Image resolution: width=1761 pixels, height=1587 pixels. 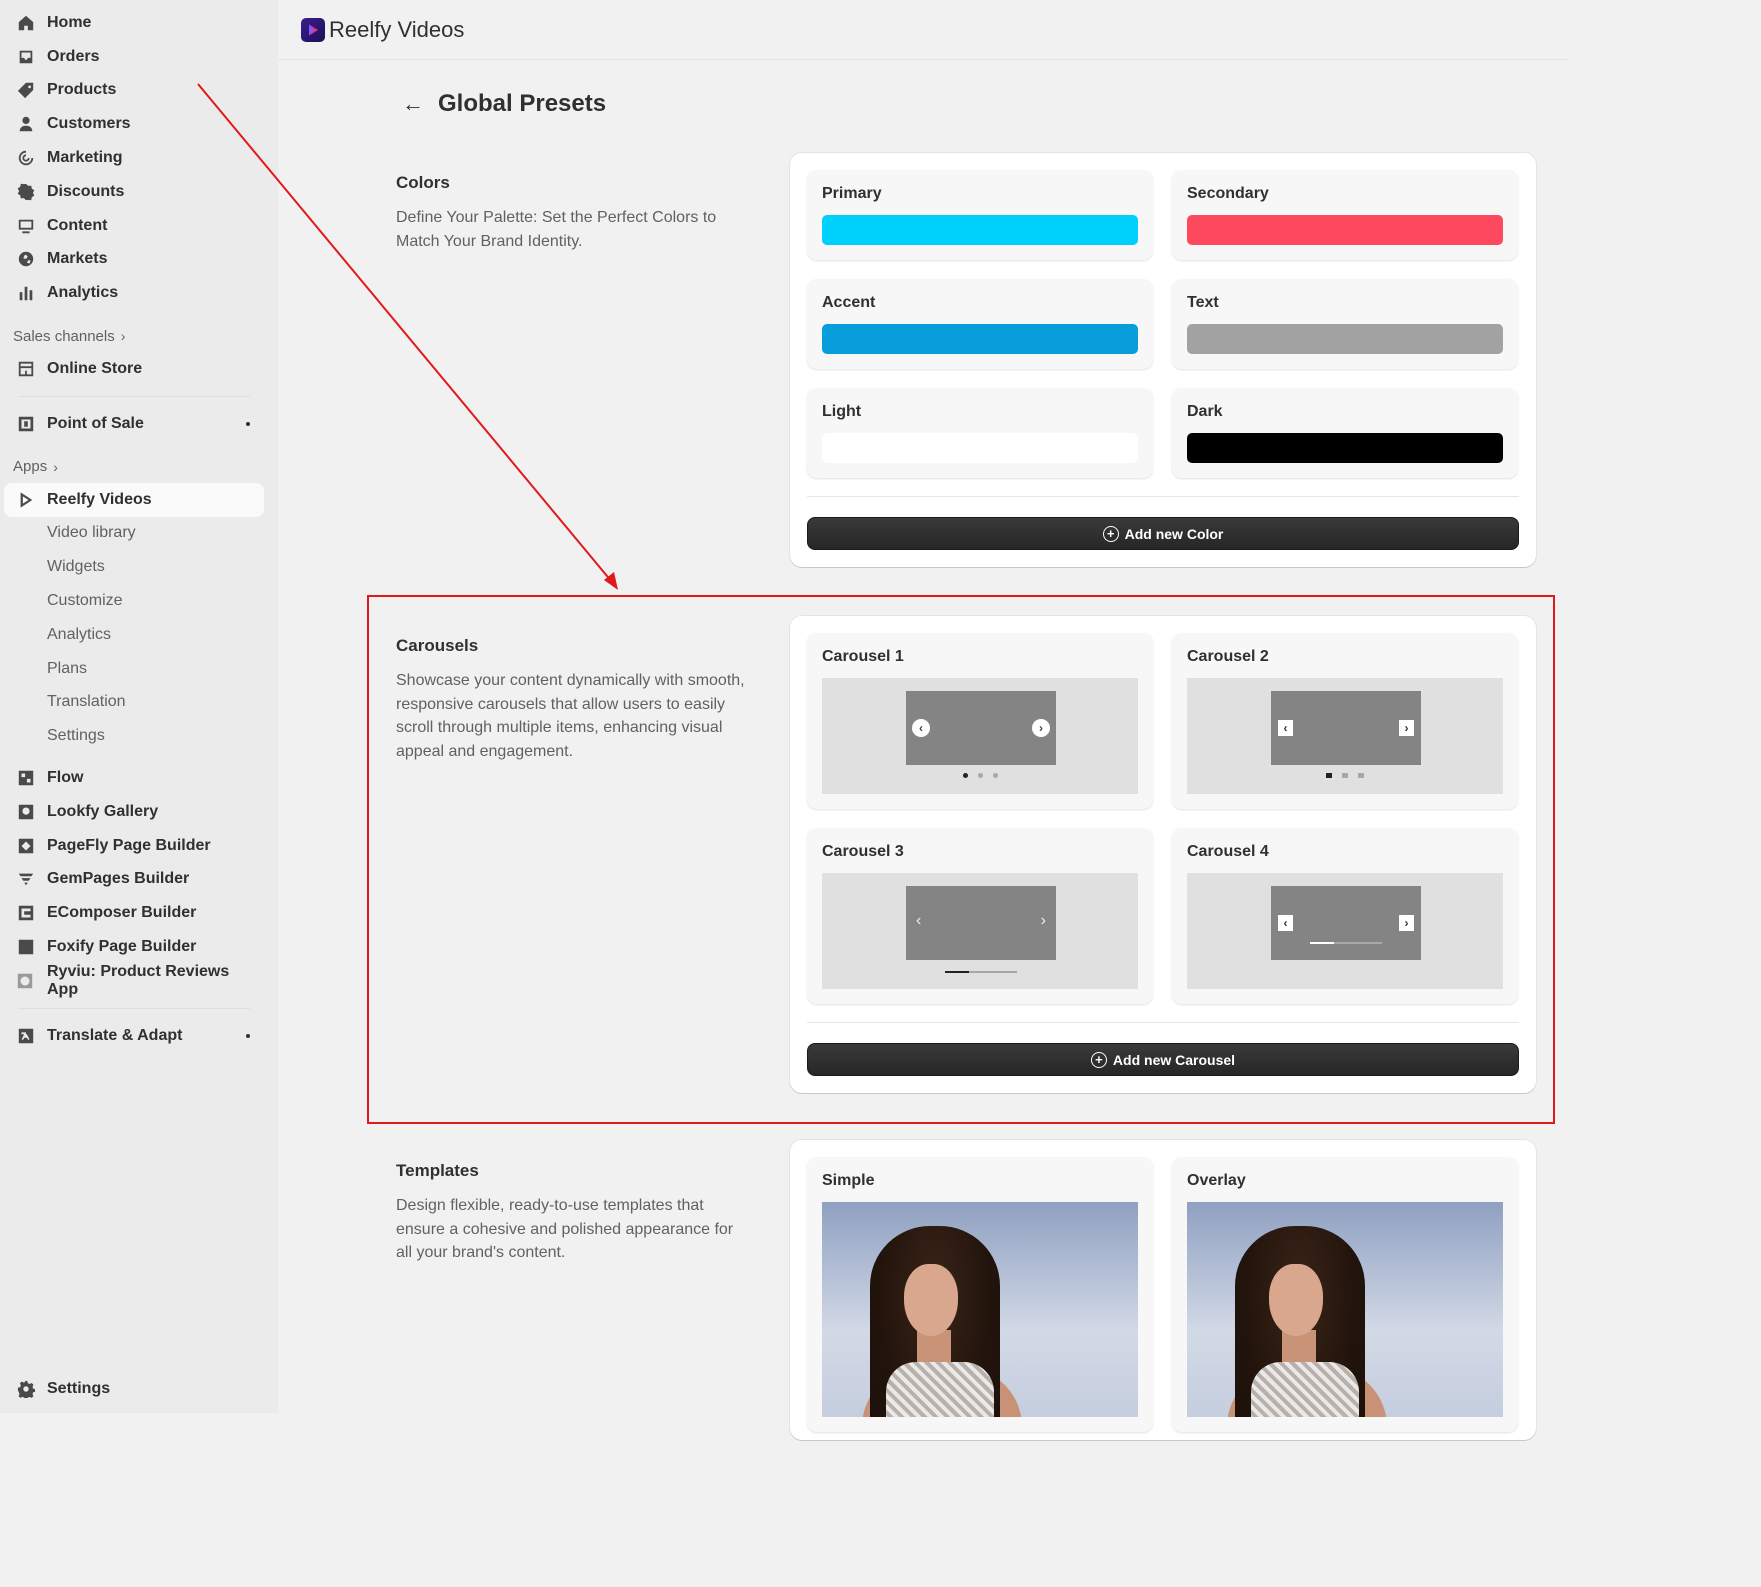 What do you see at coordinates (1174, 533) in the screenshot?
I see `add-color-label: Add new Color` at bounding box center [1174, 533].